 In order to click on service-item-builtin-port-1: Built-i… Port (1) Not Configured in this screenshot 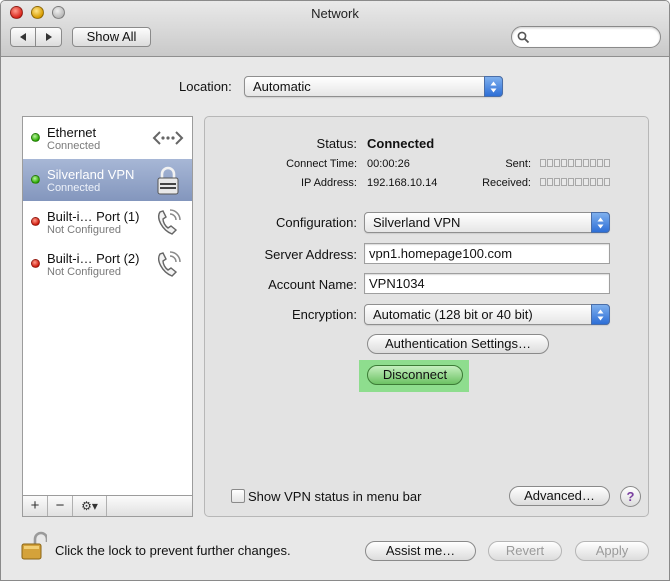, I will do `click(107, 222)`.